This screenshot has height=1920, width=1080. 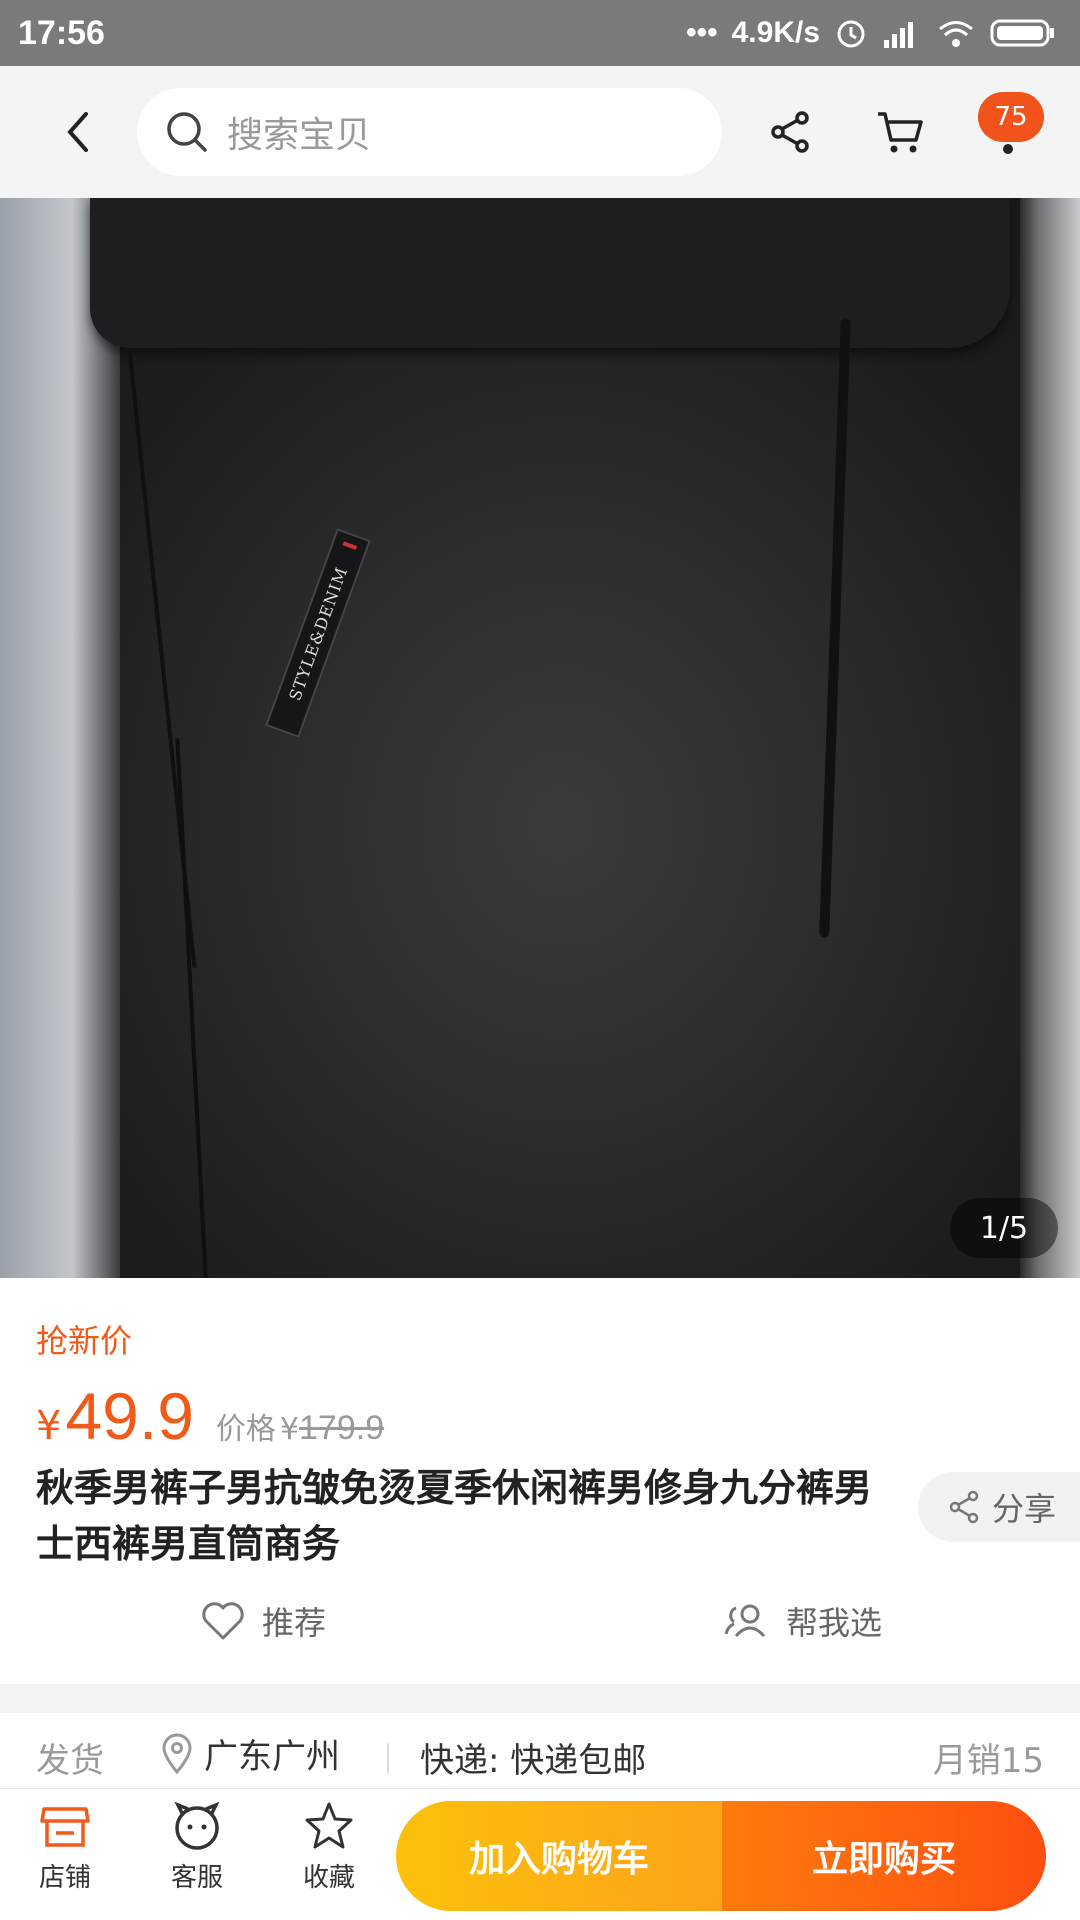 What do you see at coordinates (49, 1426) in the screenshot?
I see `price-currency: ¥` at bounding box center [49, 1426].